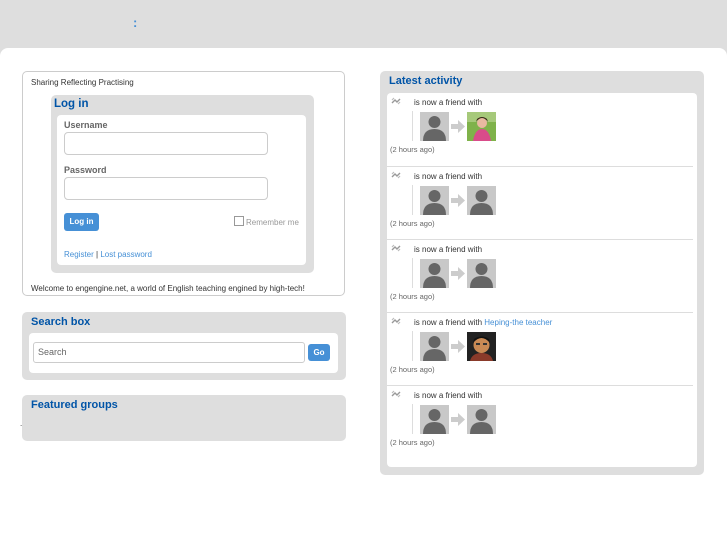  What do you see at coordinates (71, 104) in the screenshot?
I see `login-title: Log in` at bounding box center [71, 104].